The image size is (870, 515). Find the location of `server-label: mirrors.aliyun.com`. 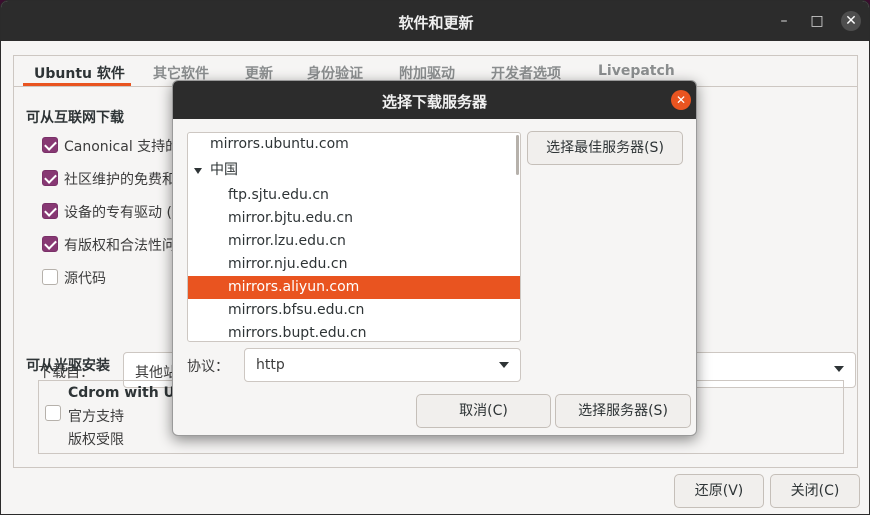

server-label: mirrors.aliyun.com is located at coordinates (294, 287).